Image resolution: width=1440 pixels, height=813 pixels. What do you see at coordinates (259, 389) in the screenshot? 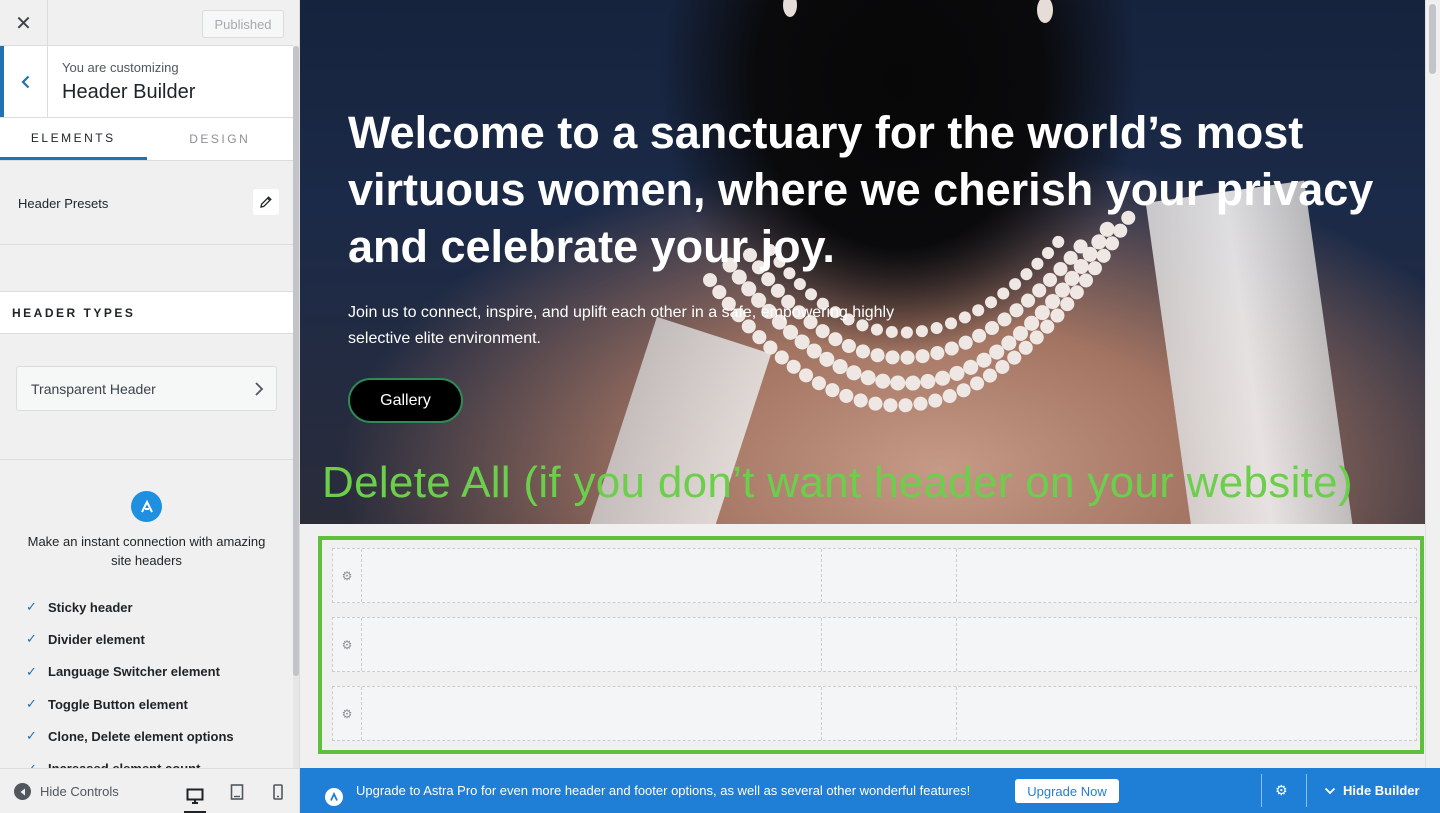
I see `chevron-right-icon` at bounding box center [259, 389].